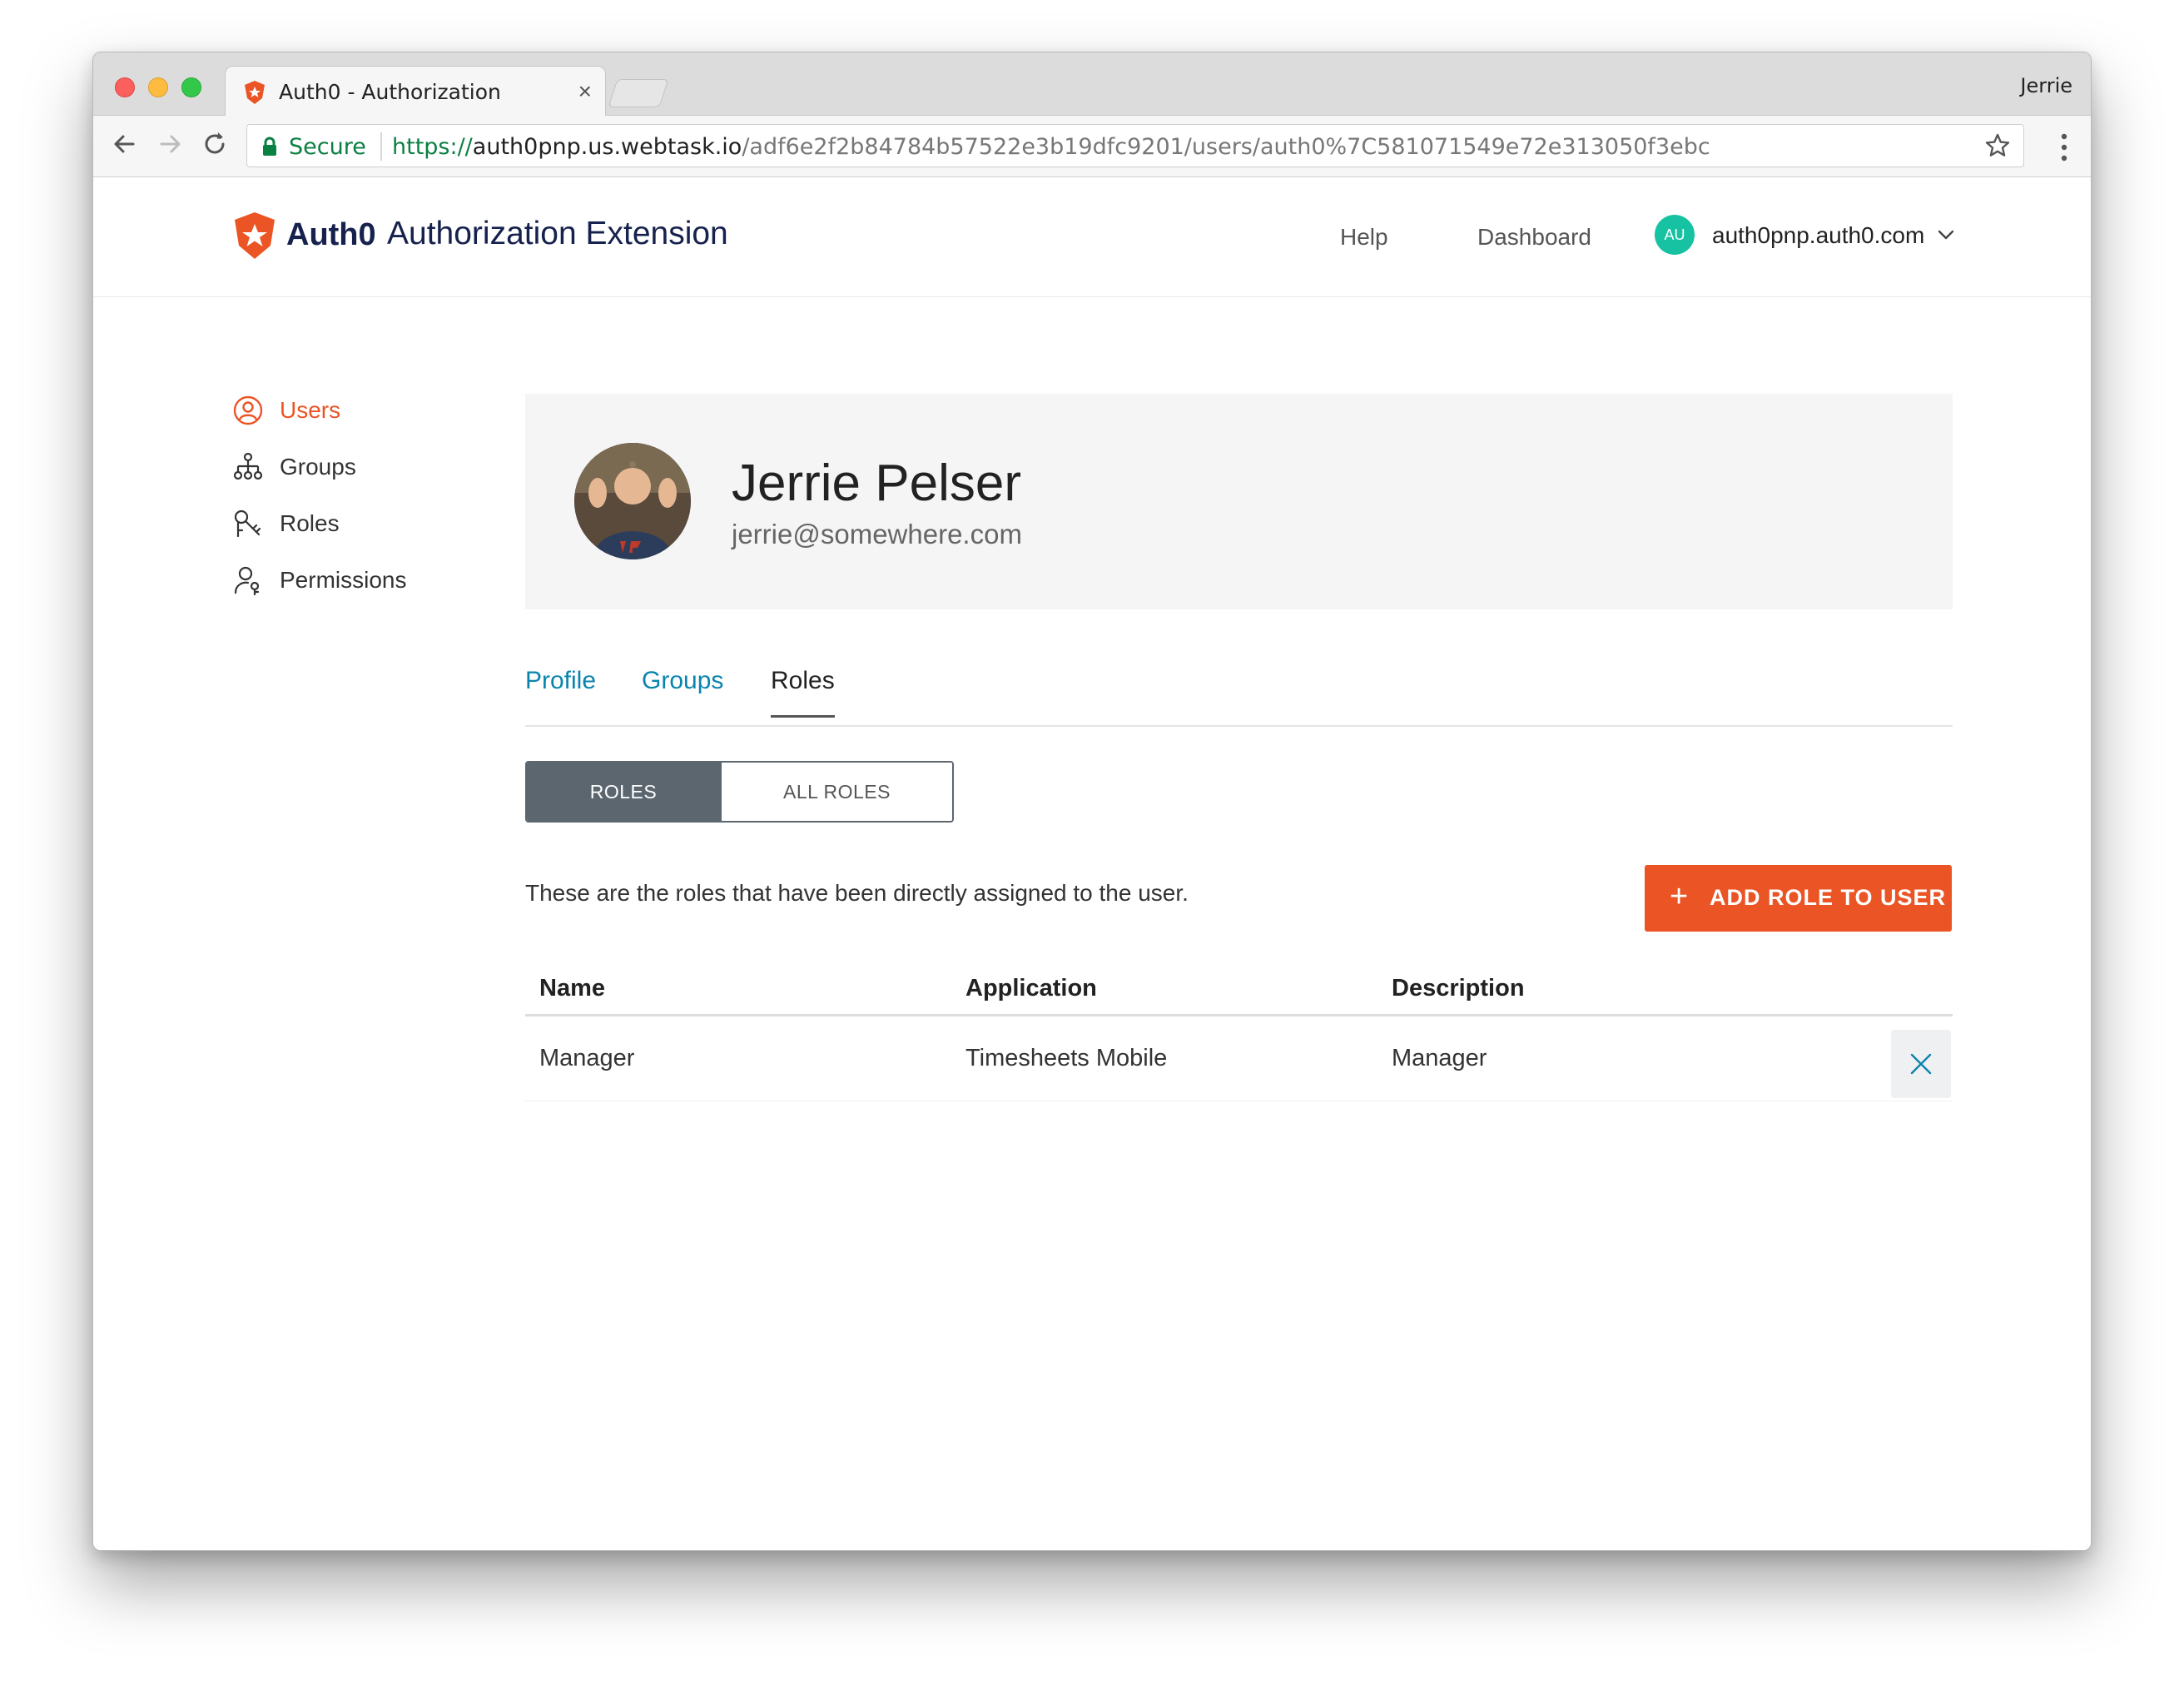 This screenshot has width=2184, height=1685. Describe the element at coordinates (2064, 147) in the screenshot. I see `menu-icon` at that location.